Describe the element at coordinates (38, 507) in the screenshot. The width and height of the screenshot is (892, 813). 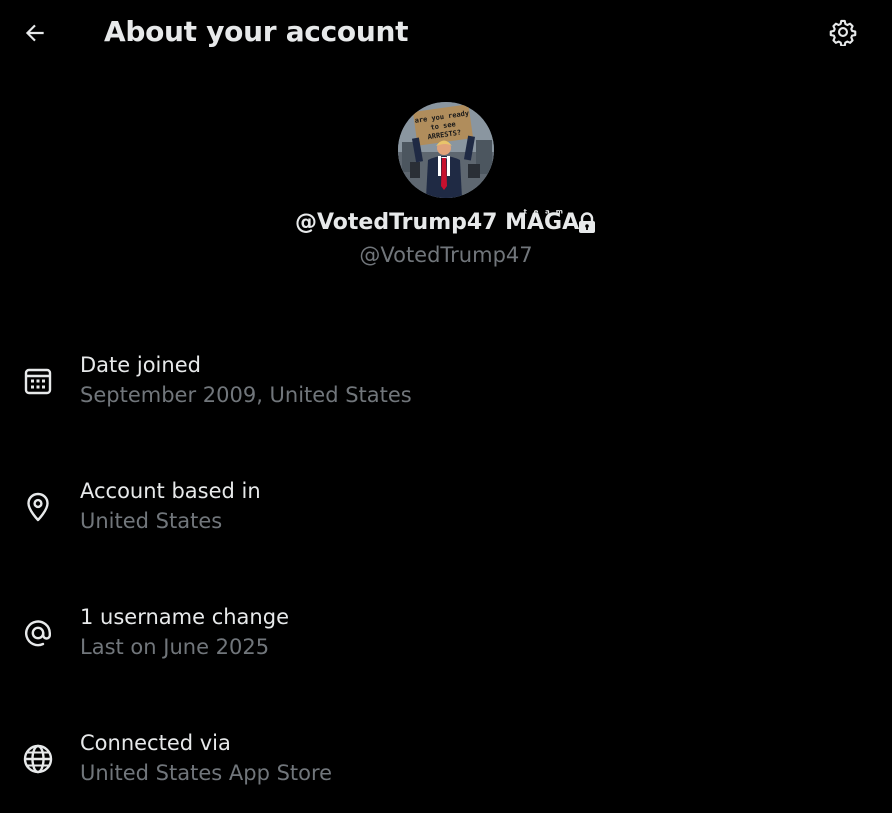
I see `location-pin-icon` at that location.